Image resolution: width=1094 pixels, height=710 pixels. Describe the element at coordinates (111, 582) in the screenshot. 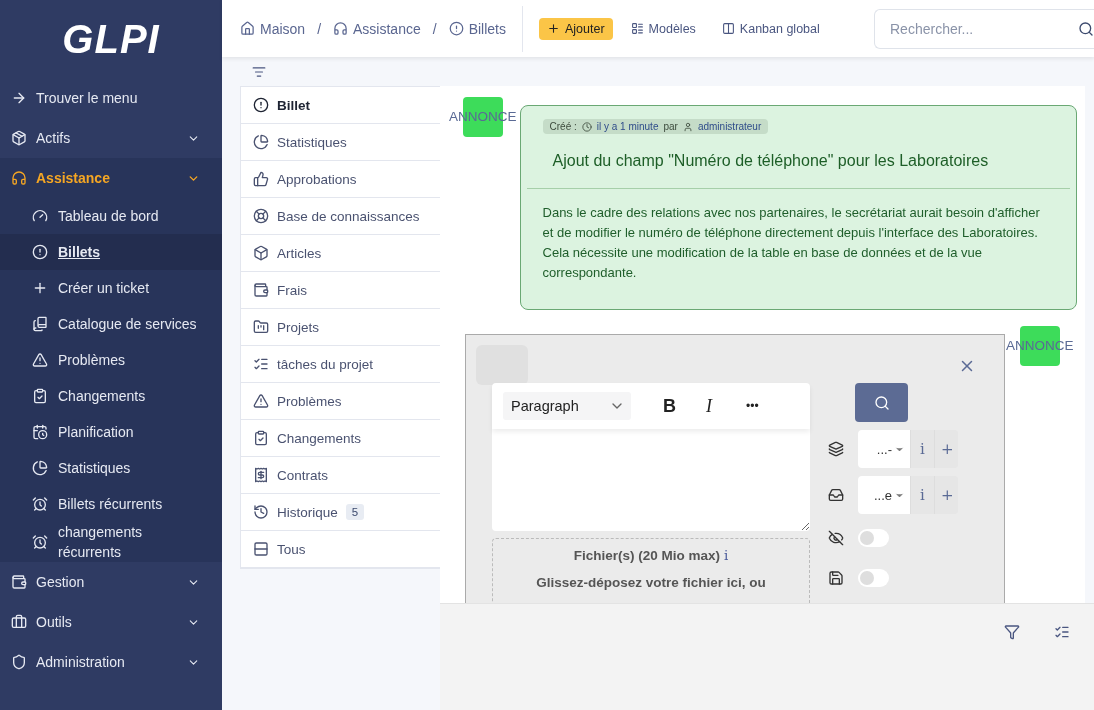

I see `sidebar-item: Gestion` at that location.